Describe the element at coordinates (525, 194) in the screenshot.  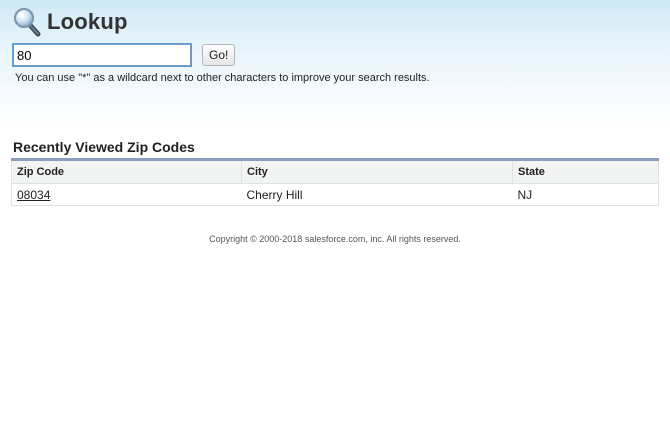
I see `state-cell: NJ` at that location.